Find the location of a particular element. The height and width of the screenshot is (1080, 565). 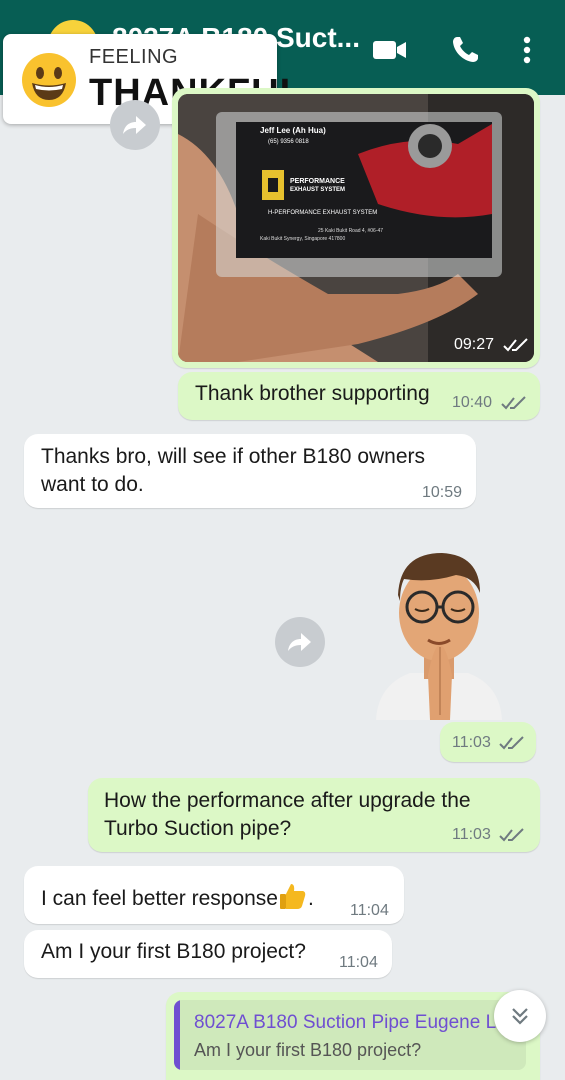

feeling-label: FEELING is located at coordinates (134, 57).